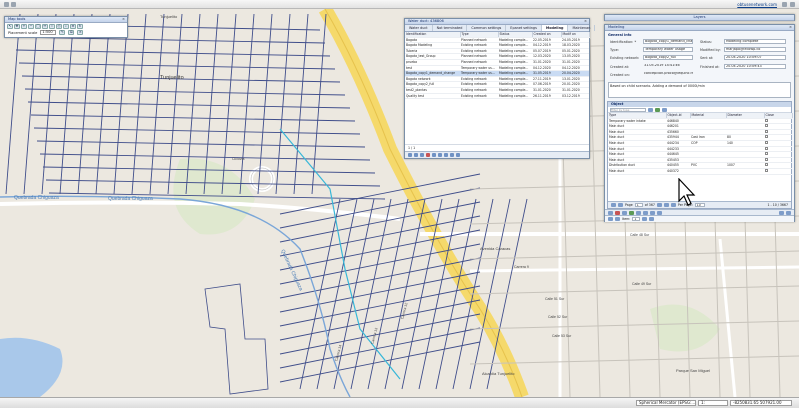  Describe the element at coordinates (428, 155) in the screenshot. I see `delete-icon` at that location.